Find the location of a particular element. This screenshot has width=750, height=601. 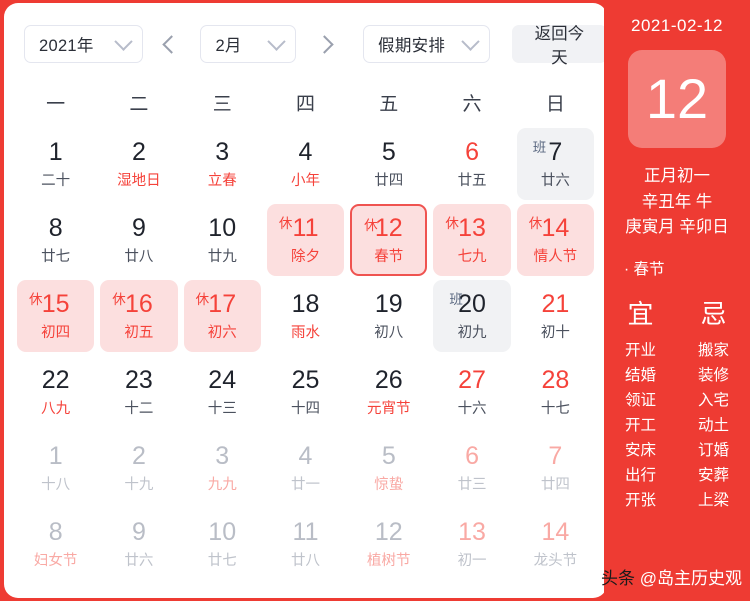

day-cell: 10 廿九 is located at coordinates (222, 240).